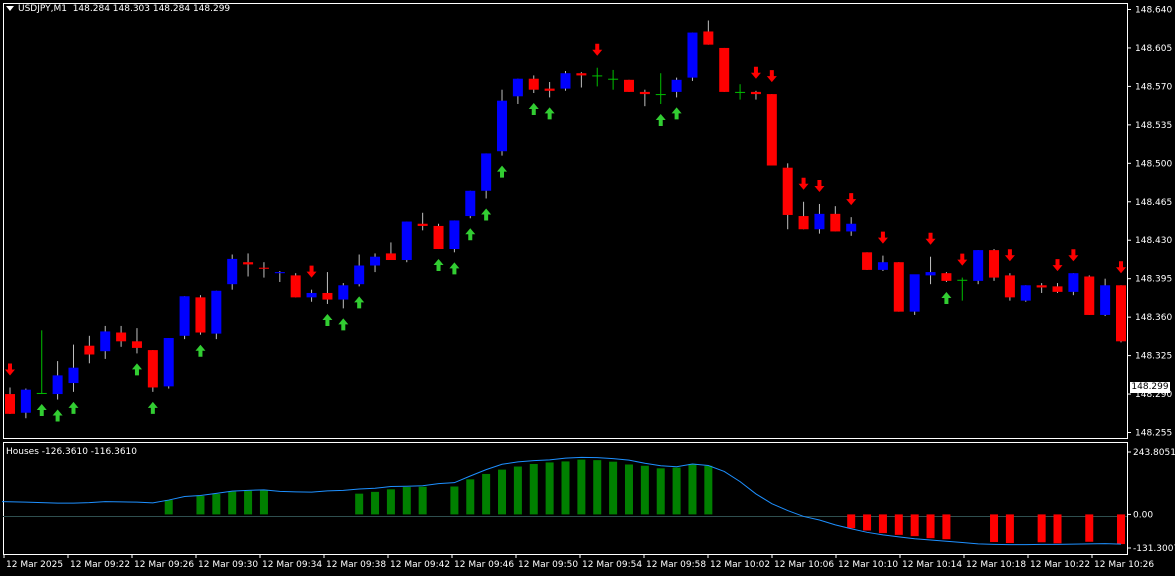 The height and width of the screenshot is (576, 1175). Describe the element at coordinates (612, 565) in the screenshot. I see `time-tick-label: 12 Mar 09:54` at that location.